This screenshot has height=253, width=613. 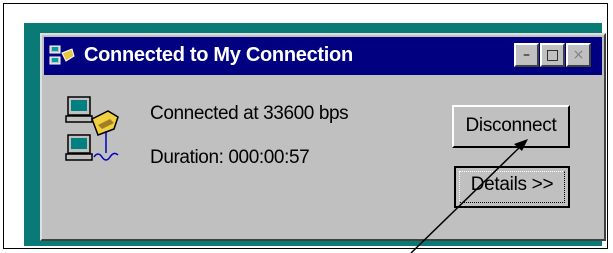 I want to click on title-bar: Connected to My Connection – □ ×, so click(x=323, y=56).